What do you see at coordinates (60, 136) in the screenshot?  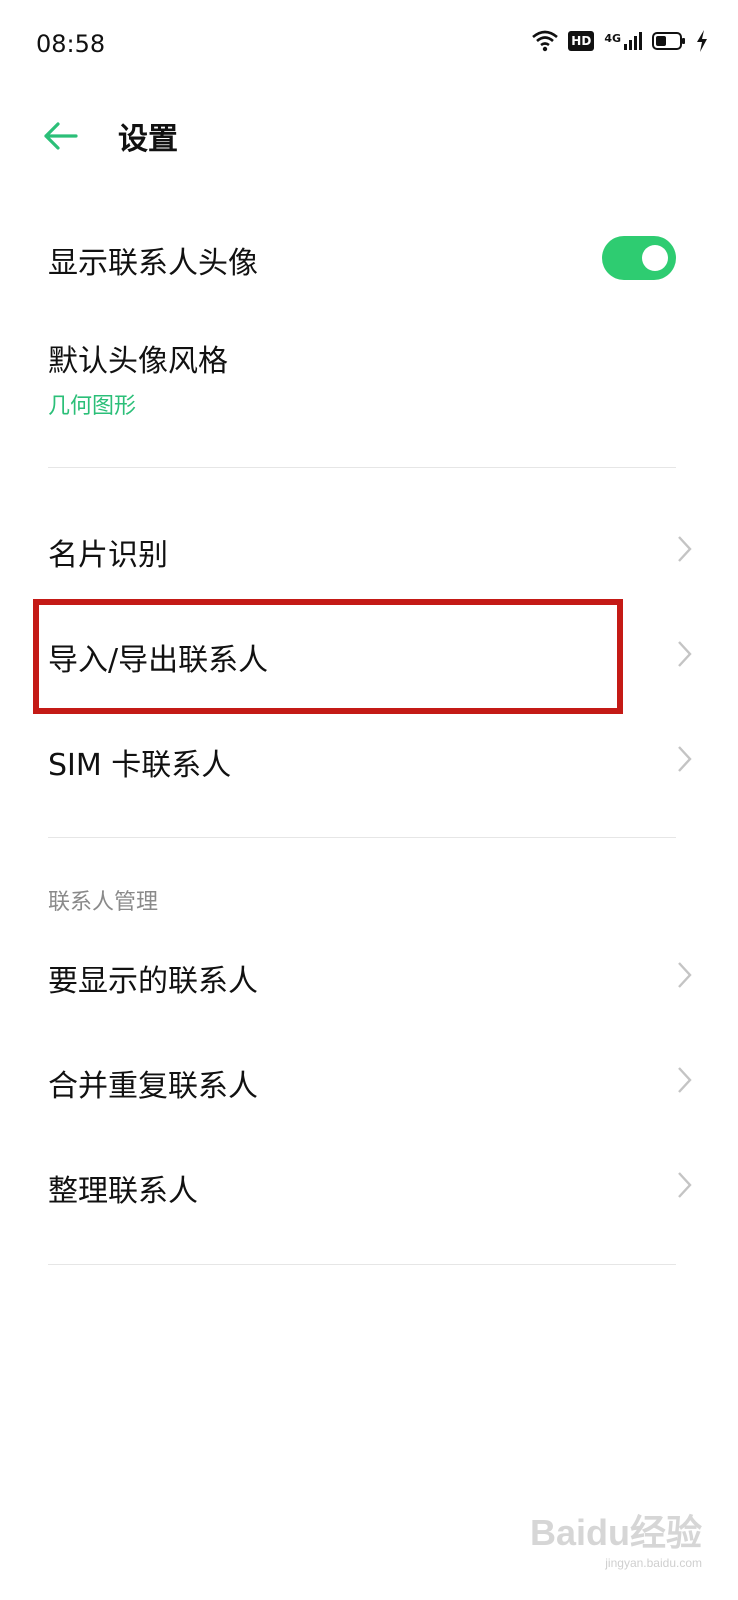 I see `back-arrow-icon` at bounding box center [60, 136].